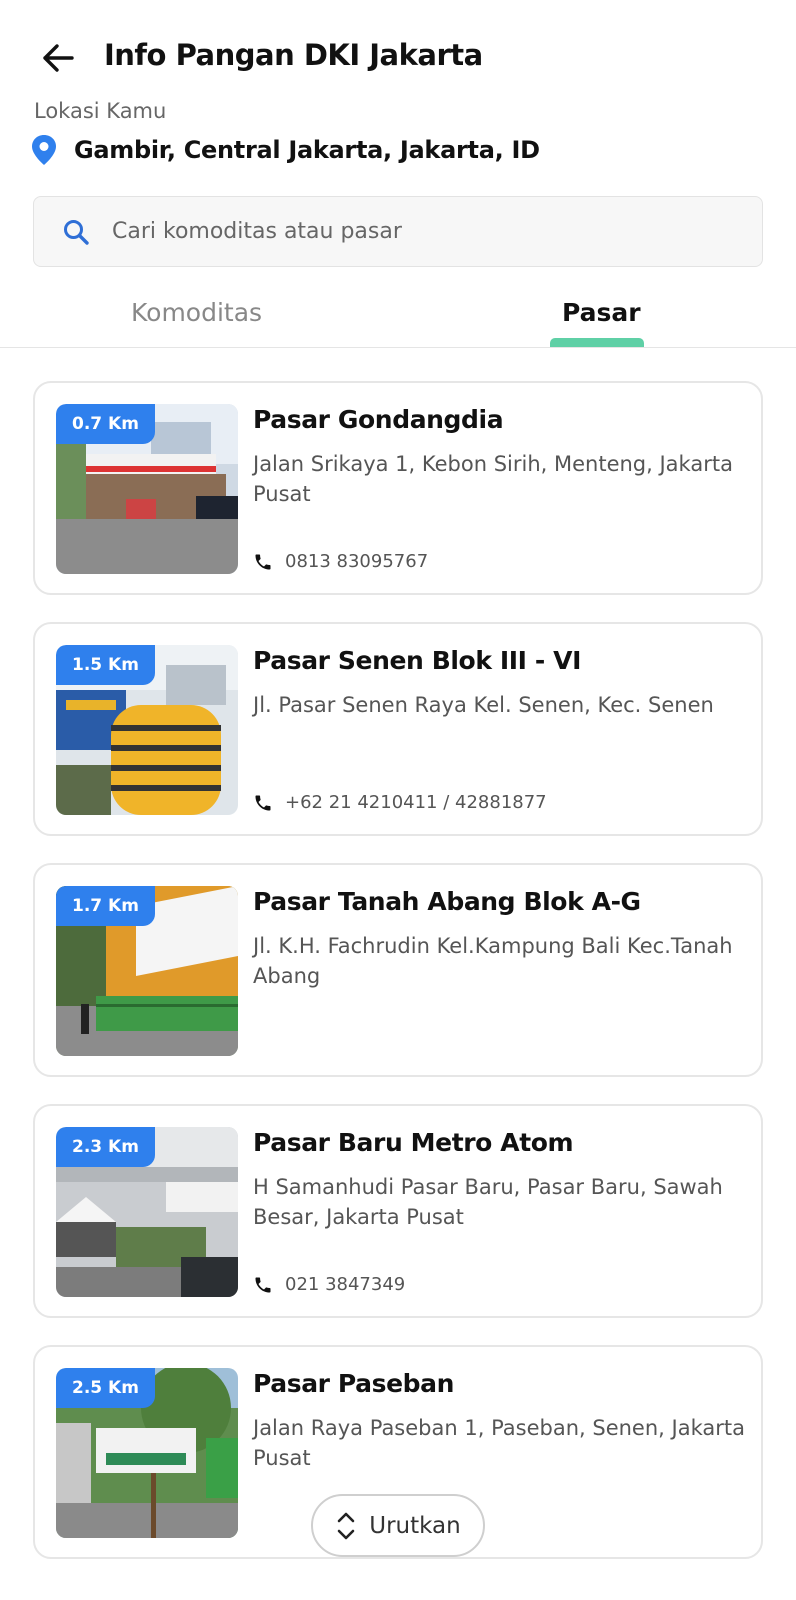 This screenshot has width=796, height=1600. Describe the element at coordinates (447, 901) in the screenshot. I see `market-name: Pasar Tanah Abang Blok A-G` at that location.